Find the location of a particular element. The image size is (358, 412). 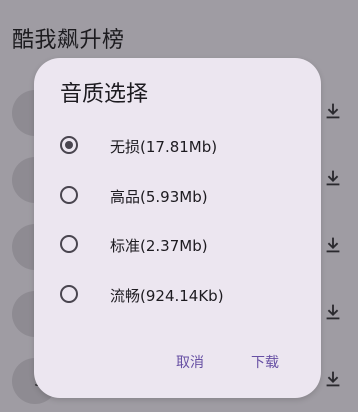

quality-option-standard: 标准(2.37Mb) is located at coordinates (178, 246).